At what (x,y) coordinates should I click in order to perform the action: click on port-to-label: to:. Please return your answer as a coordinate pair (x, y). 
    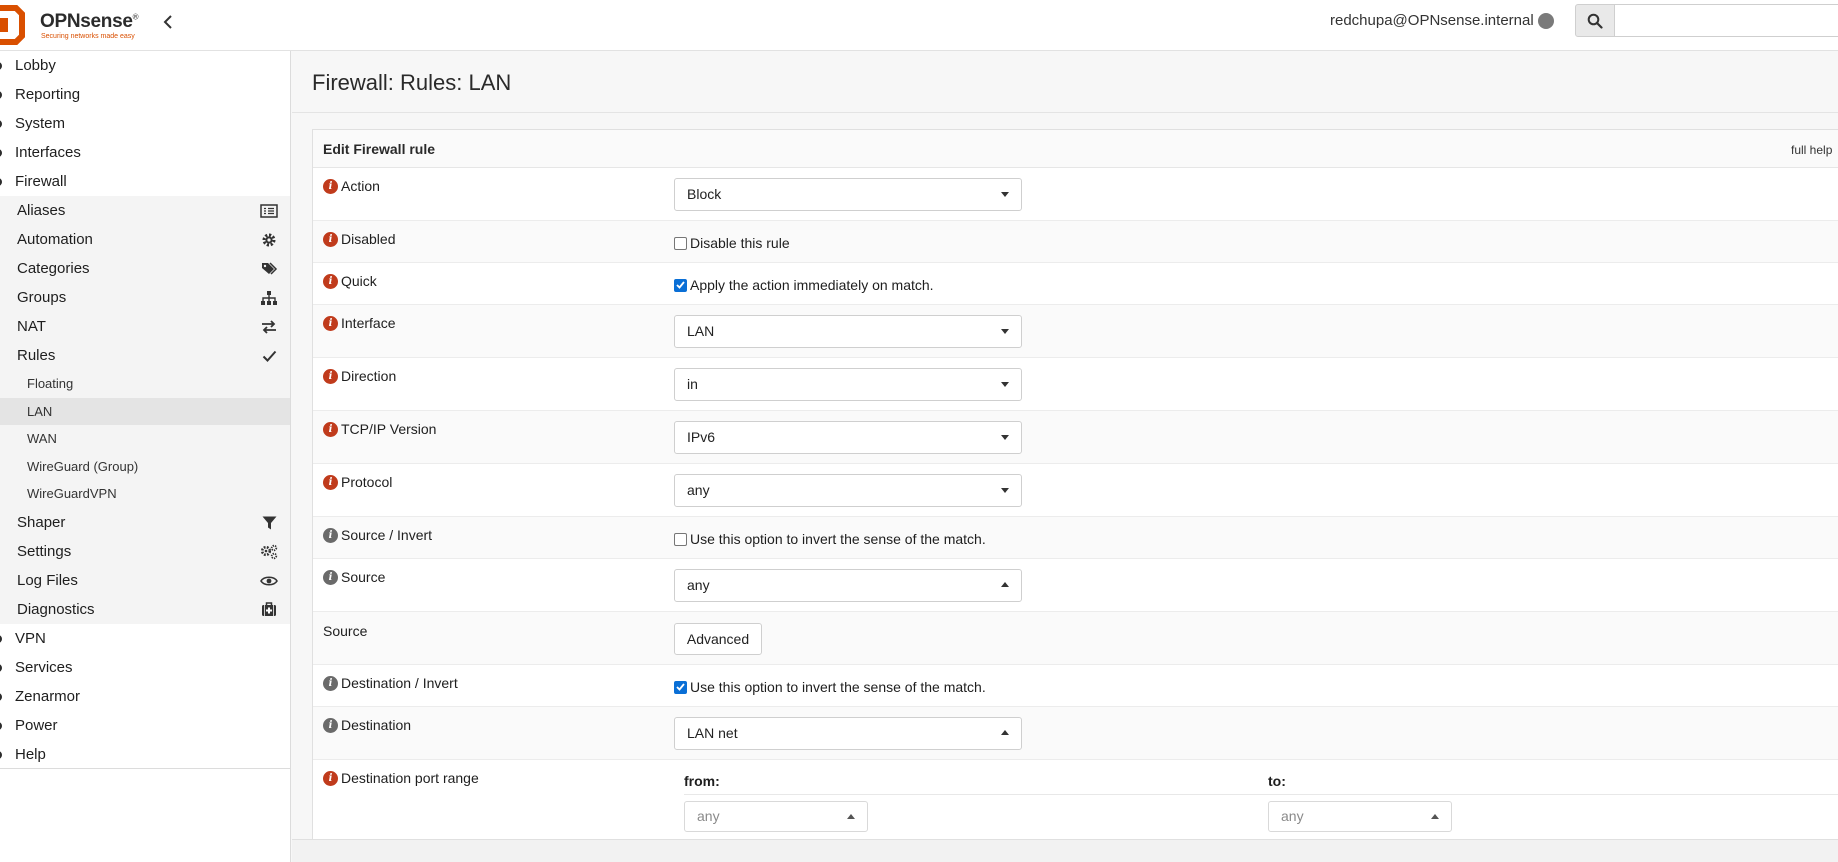
    Looking at the image, I should click on (1277, 781).